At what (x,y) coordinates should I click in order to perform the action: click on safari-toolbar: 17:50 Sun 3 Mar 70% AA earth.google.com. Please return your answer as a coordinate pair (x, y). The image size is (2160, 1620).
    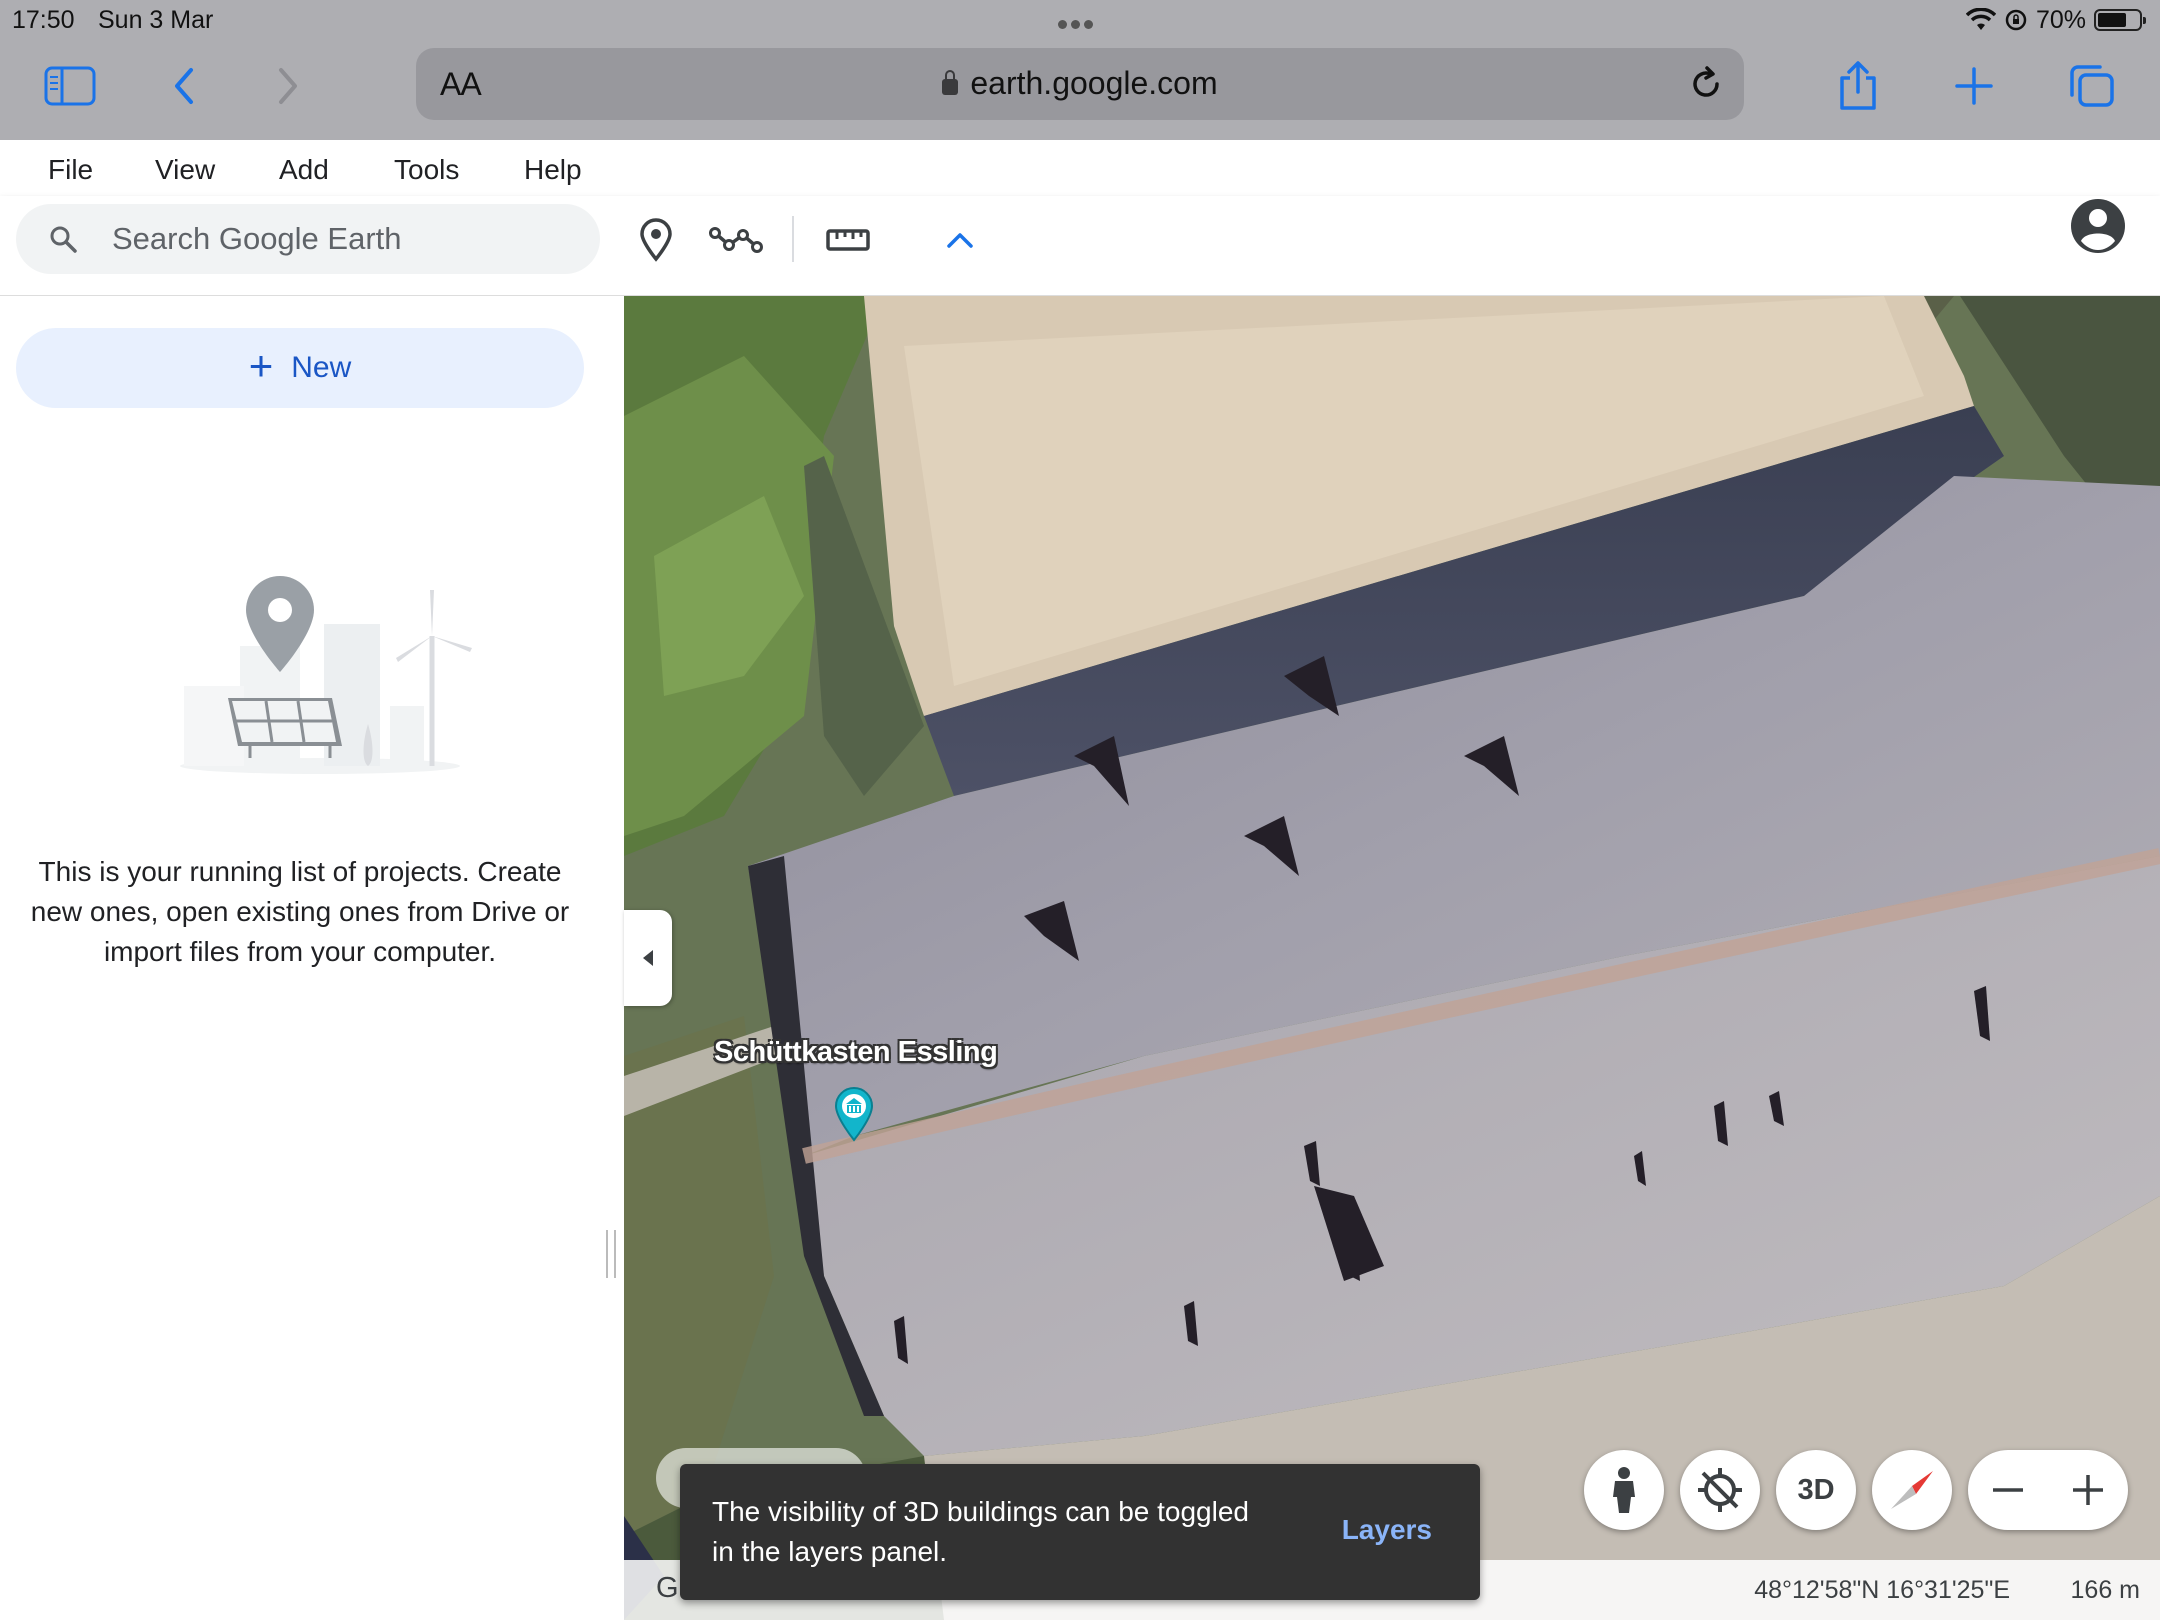
    Looking at the image, I should click on (1080, 70).